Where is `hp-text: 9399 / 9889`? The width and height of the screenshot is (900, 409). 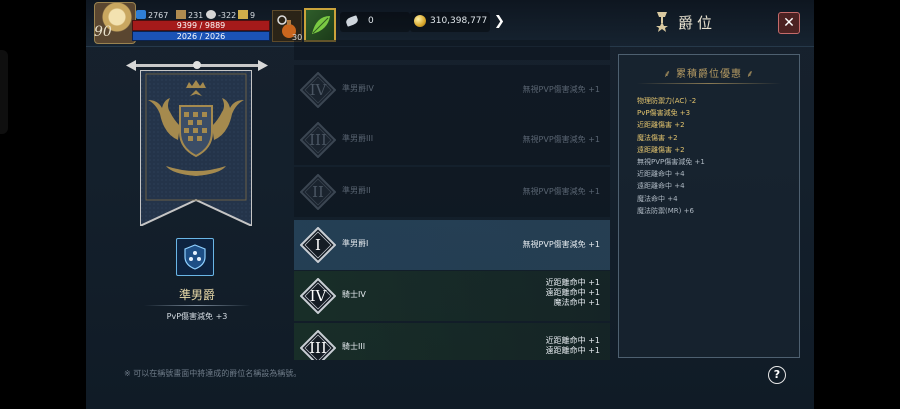 hp-text: 9399 / 9889 is located at coordinates (201, 25).